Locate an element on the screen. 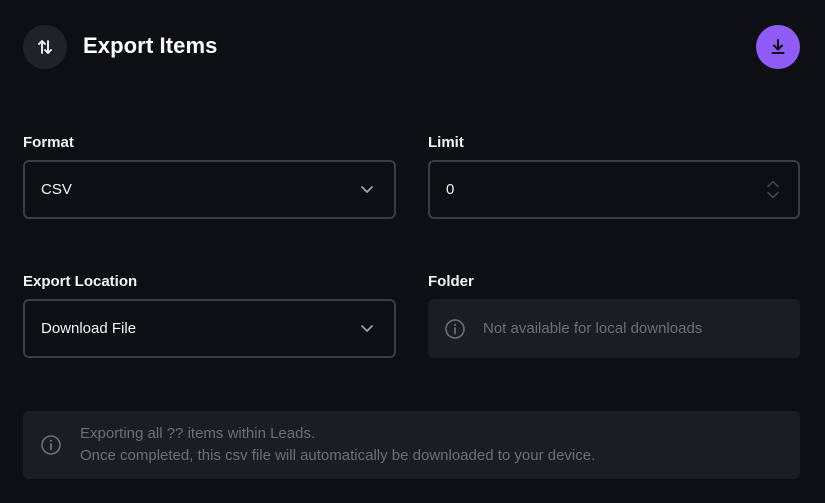 The width and height of the screenshot is (825, 503). download-icon is located at coordinates (778, 47).